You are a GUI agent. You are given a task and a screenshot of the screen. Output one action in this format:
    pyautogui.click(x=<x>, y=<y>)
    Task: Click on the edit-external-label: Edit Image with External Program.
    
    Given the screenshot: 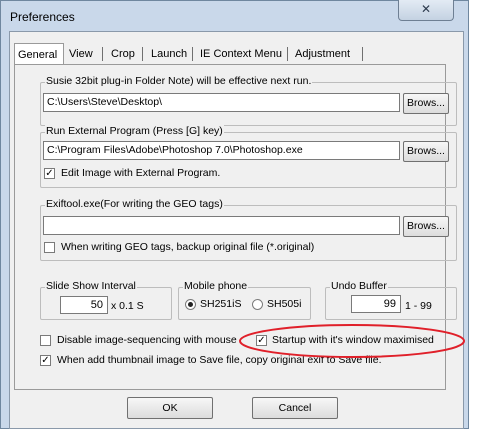 What is the action you would take?
    pyautogui.click(x=141, y=173)
    